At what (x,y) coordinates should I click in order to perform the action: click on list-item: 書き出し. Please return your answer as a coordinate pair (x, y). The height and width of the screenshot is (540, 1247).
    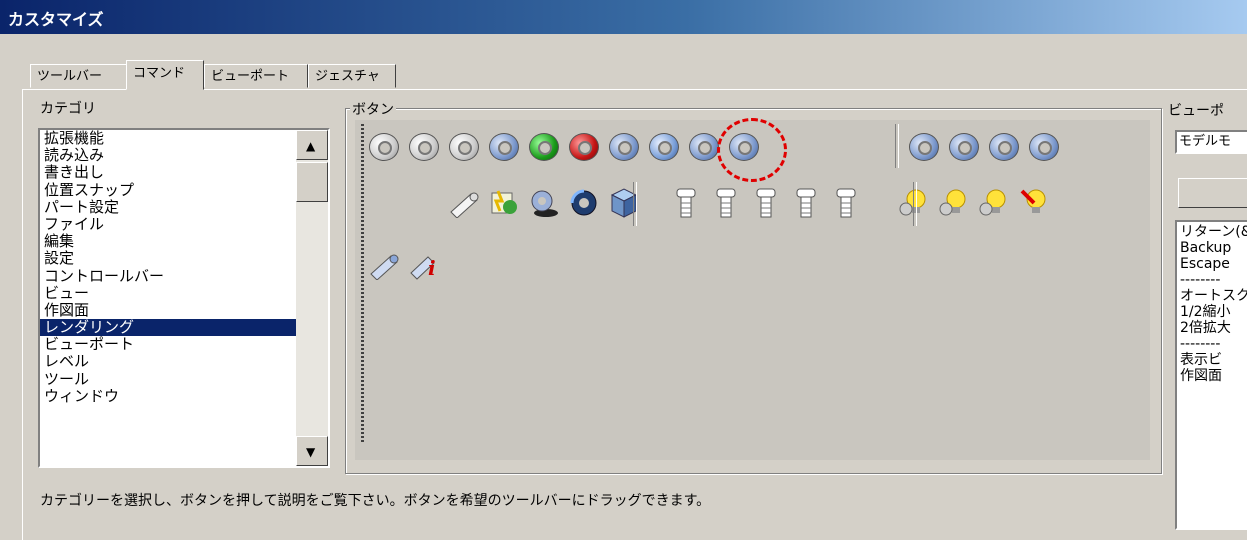
    Looking at the image, I should click on (184, 172).